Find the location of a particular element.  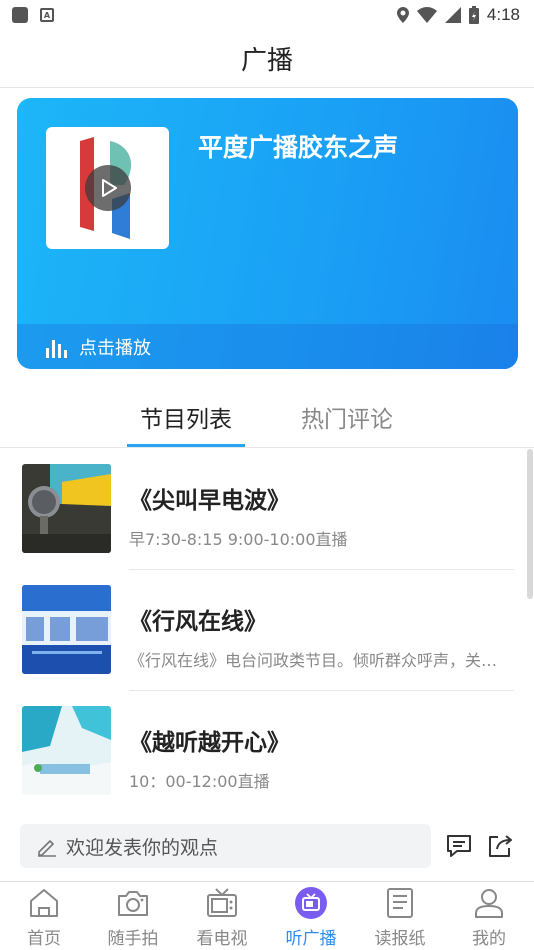

tab-bar: 节目列表 热门评论 is located at coordinates (267, 413).